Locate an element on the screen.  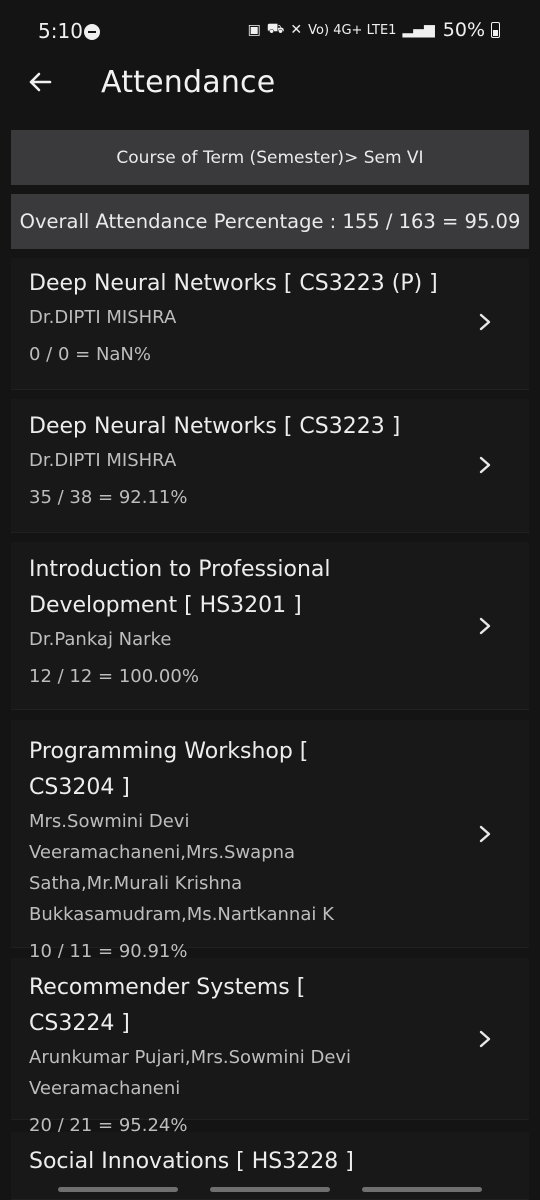
notification-icon: ▣ is located at coordinates (254, 30).